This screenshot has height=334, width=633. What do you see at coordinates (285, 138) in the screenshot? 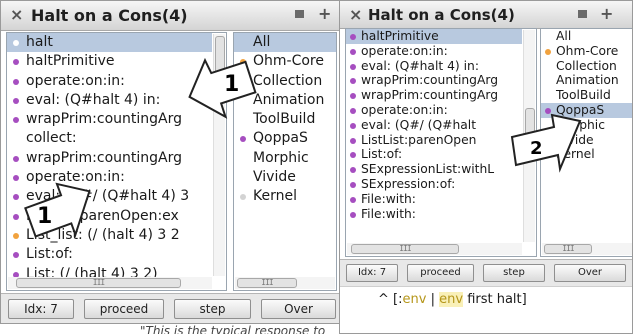
I see `class-category-item: QoppaS` at bounding box center [285, 138].